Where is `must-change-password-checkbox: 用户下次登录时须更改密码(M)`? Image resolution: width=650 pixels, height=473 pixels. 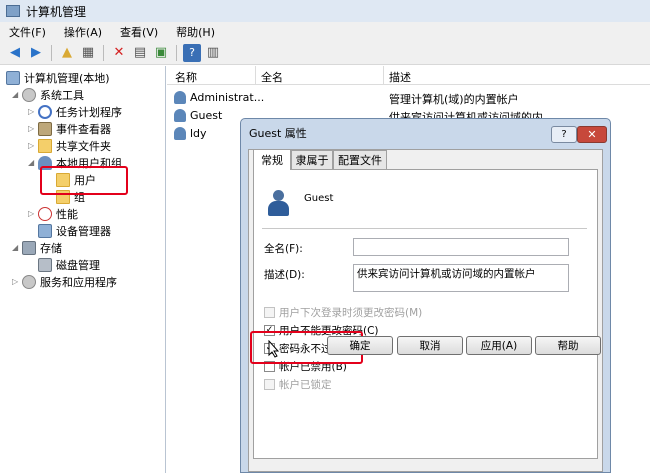
must-change-password-checkbox: 用户下次登录时须更改密码(M) is located at coordinates (343, 312).